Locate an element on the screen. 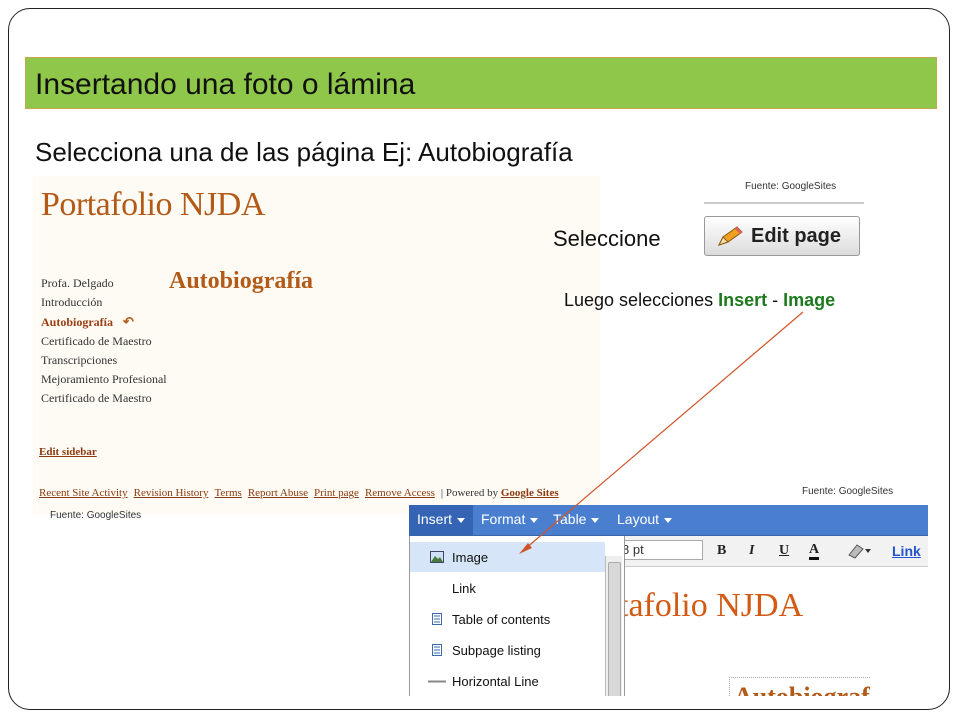  pointer-arrow is located at coordinates (661, 432).